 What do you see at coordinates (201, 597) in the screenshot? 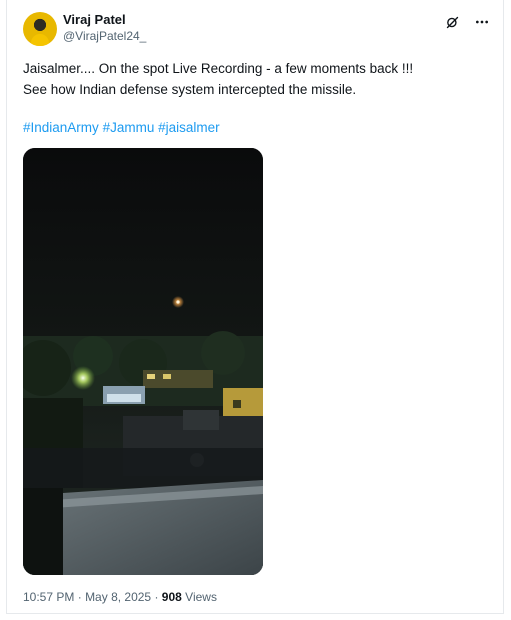
I see `views-label: Views` at bounding box center [201, 597].